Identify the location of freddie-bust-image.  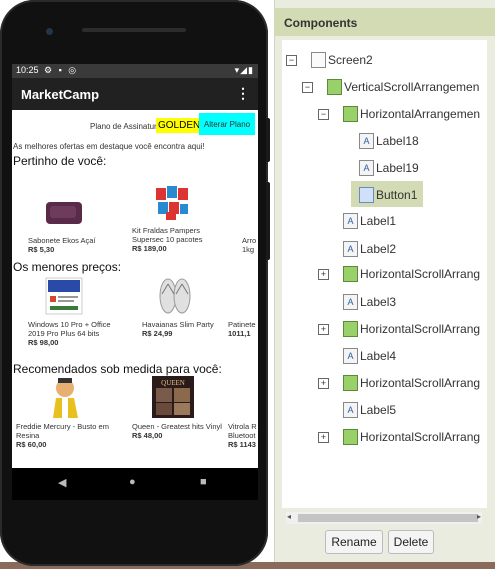
(65, 398).